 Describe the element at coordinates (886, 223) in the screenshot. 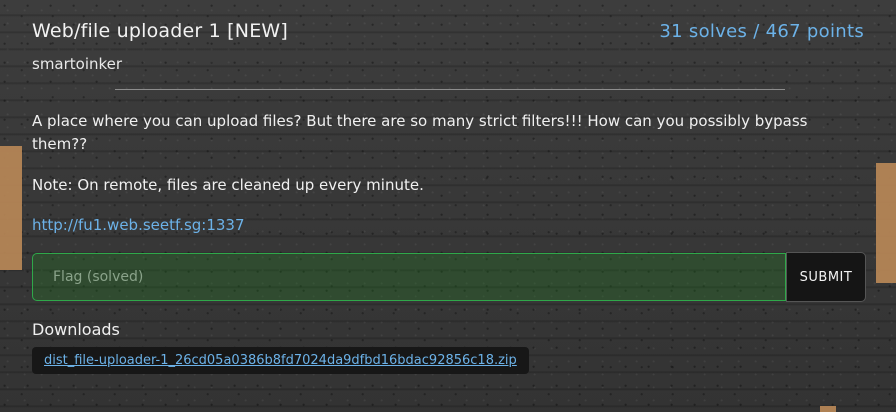

I see `tape-decoration-right` at that location.